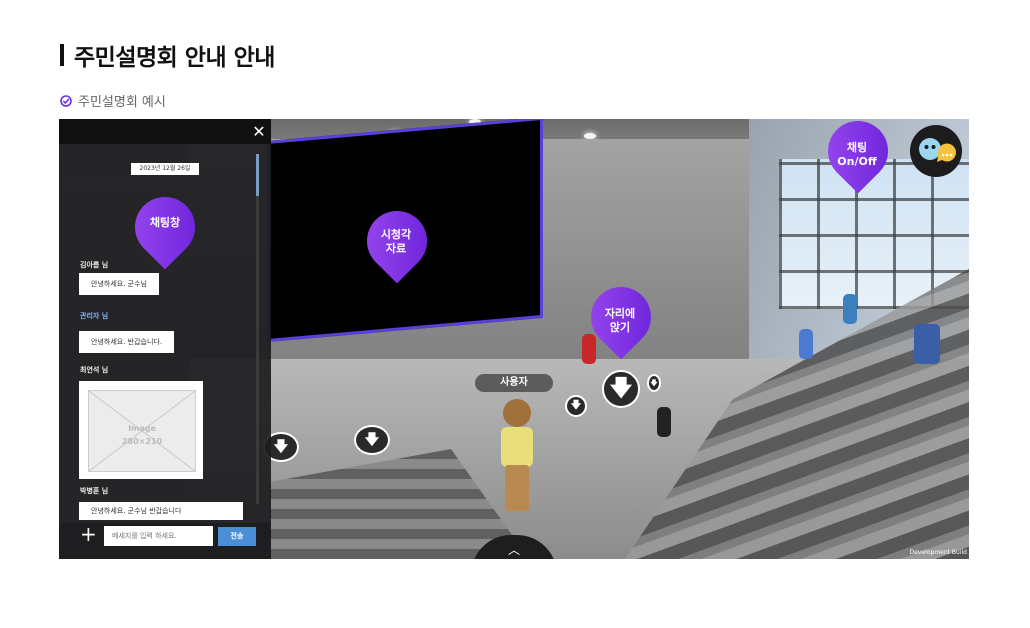 This screenshot has height=628, width=1030. Describe the element at coordinates (396, 234) in the screenshot. I see `callout-av-material-line1: 시청각` at that location.